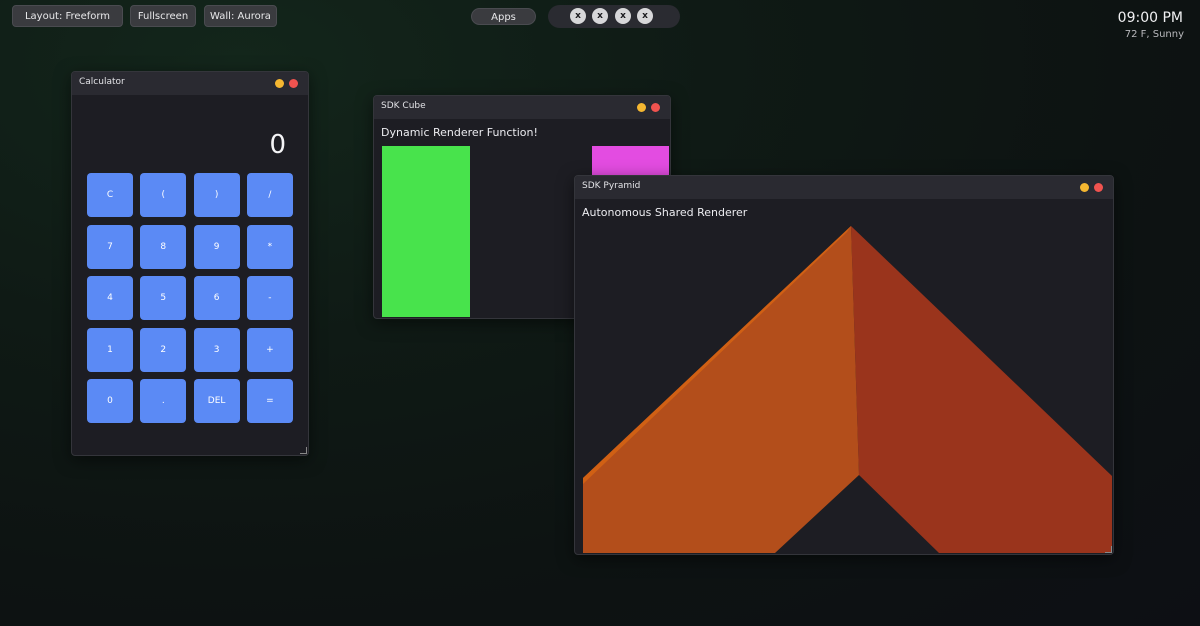 The width and height of the screenshot is (1200, 626). I want to click on pyramid-heading: Autonomous Shared Renderer, so click(665, 212).